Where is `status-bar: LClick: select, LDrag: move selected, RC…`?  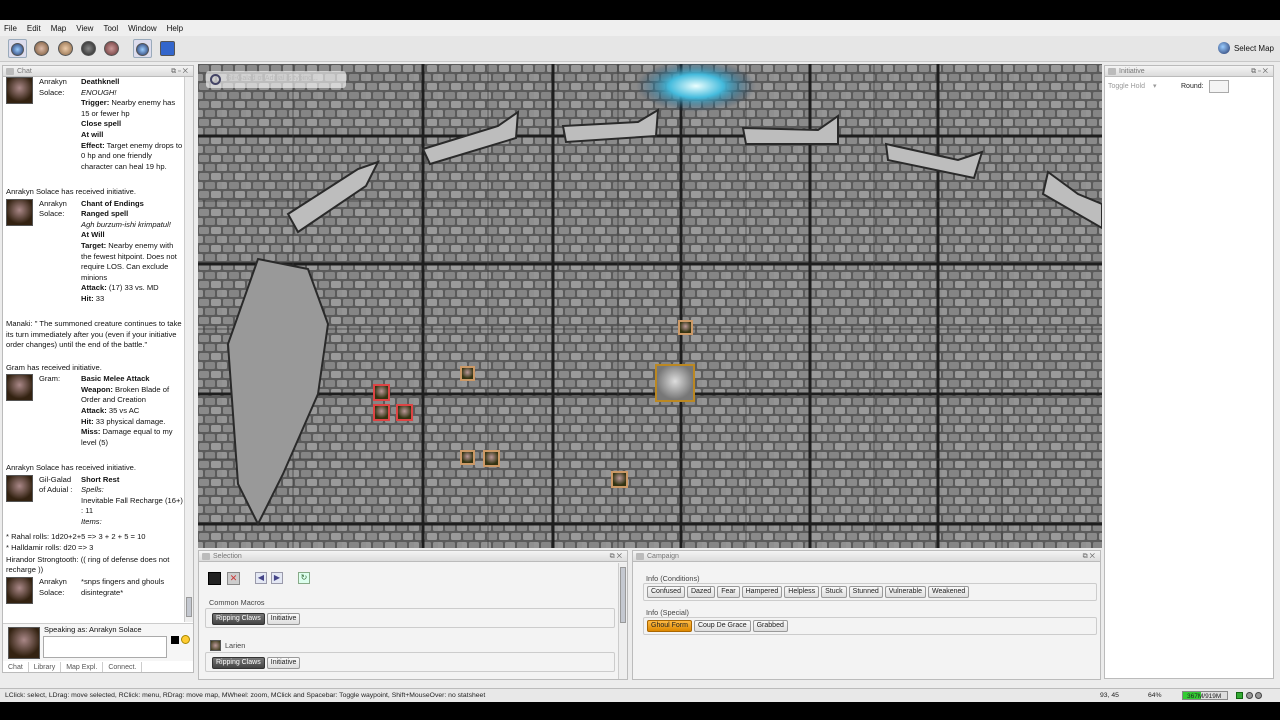 status-bar: LClick: select, LDrag: move selected, RC… is located at coordinates (640, 695).